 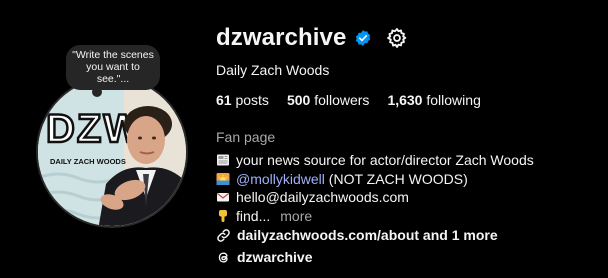 I want to click on avatar-logo-subtext: DAILY ZACH WOODS, so click(x=88, y=161).